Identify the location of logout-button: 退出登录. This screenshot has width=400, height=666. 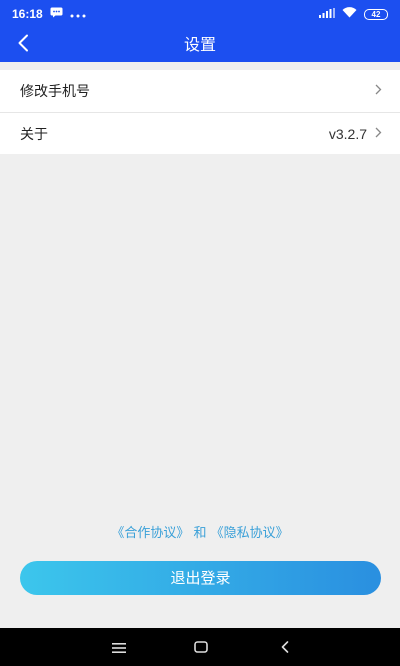
(200, 578).